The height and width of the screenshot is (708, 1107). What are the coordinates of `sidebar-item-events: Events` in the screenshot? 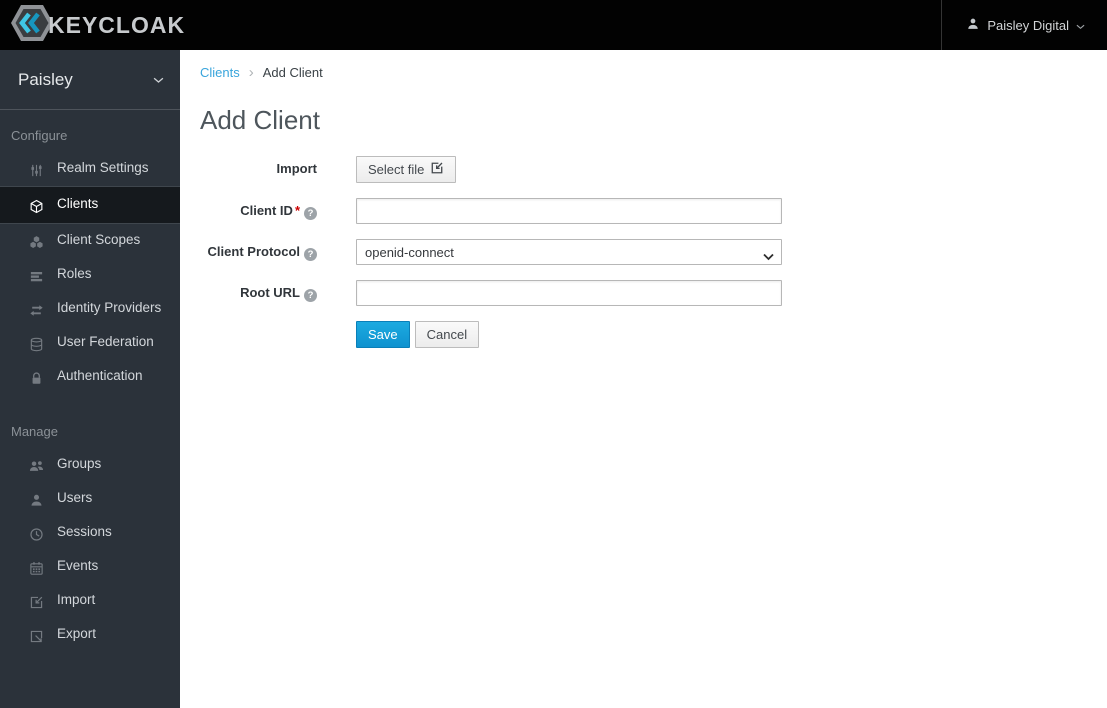 It's located at (90, 567).